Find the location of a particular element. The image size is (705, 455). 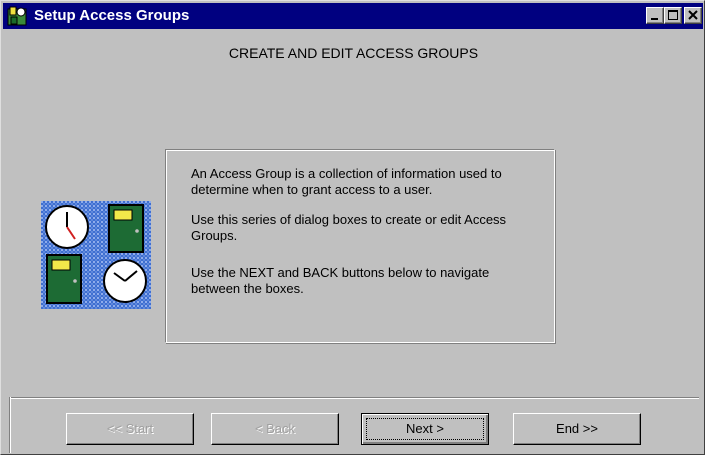

end-button-label: End >> is located at coordinates (577, 428).